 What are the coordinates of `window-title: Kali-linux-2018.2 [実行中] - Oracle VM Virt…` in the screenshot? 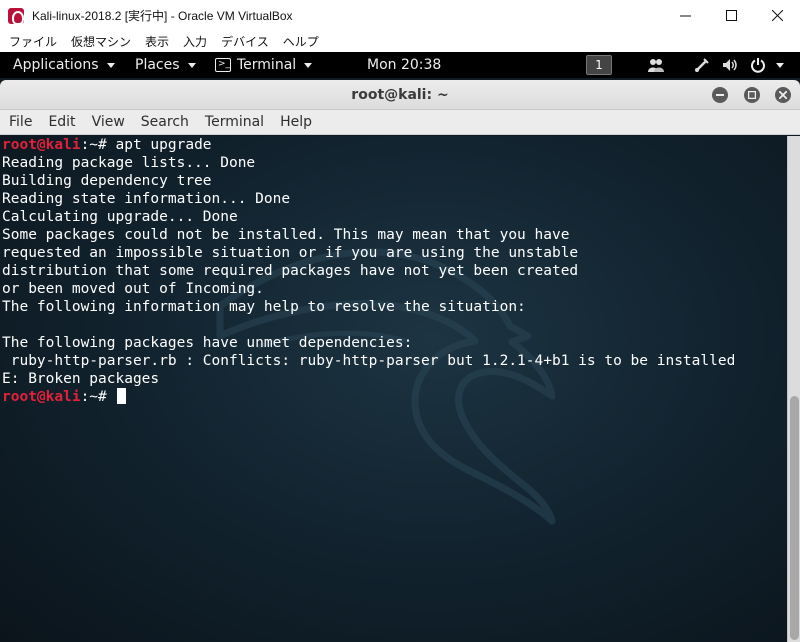 It's located at (162, 16).